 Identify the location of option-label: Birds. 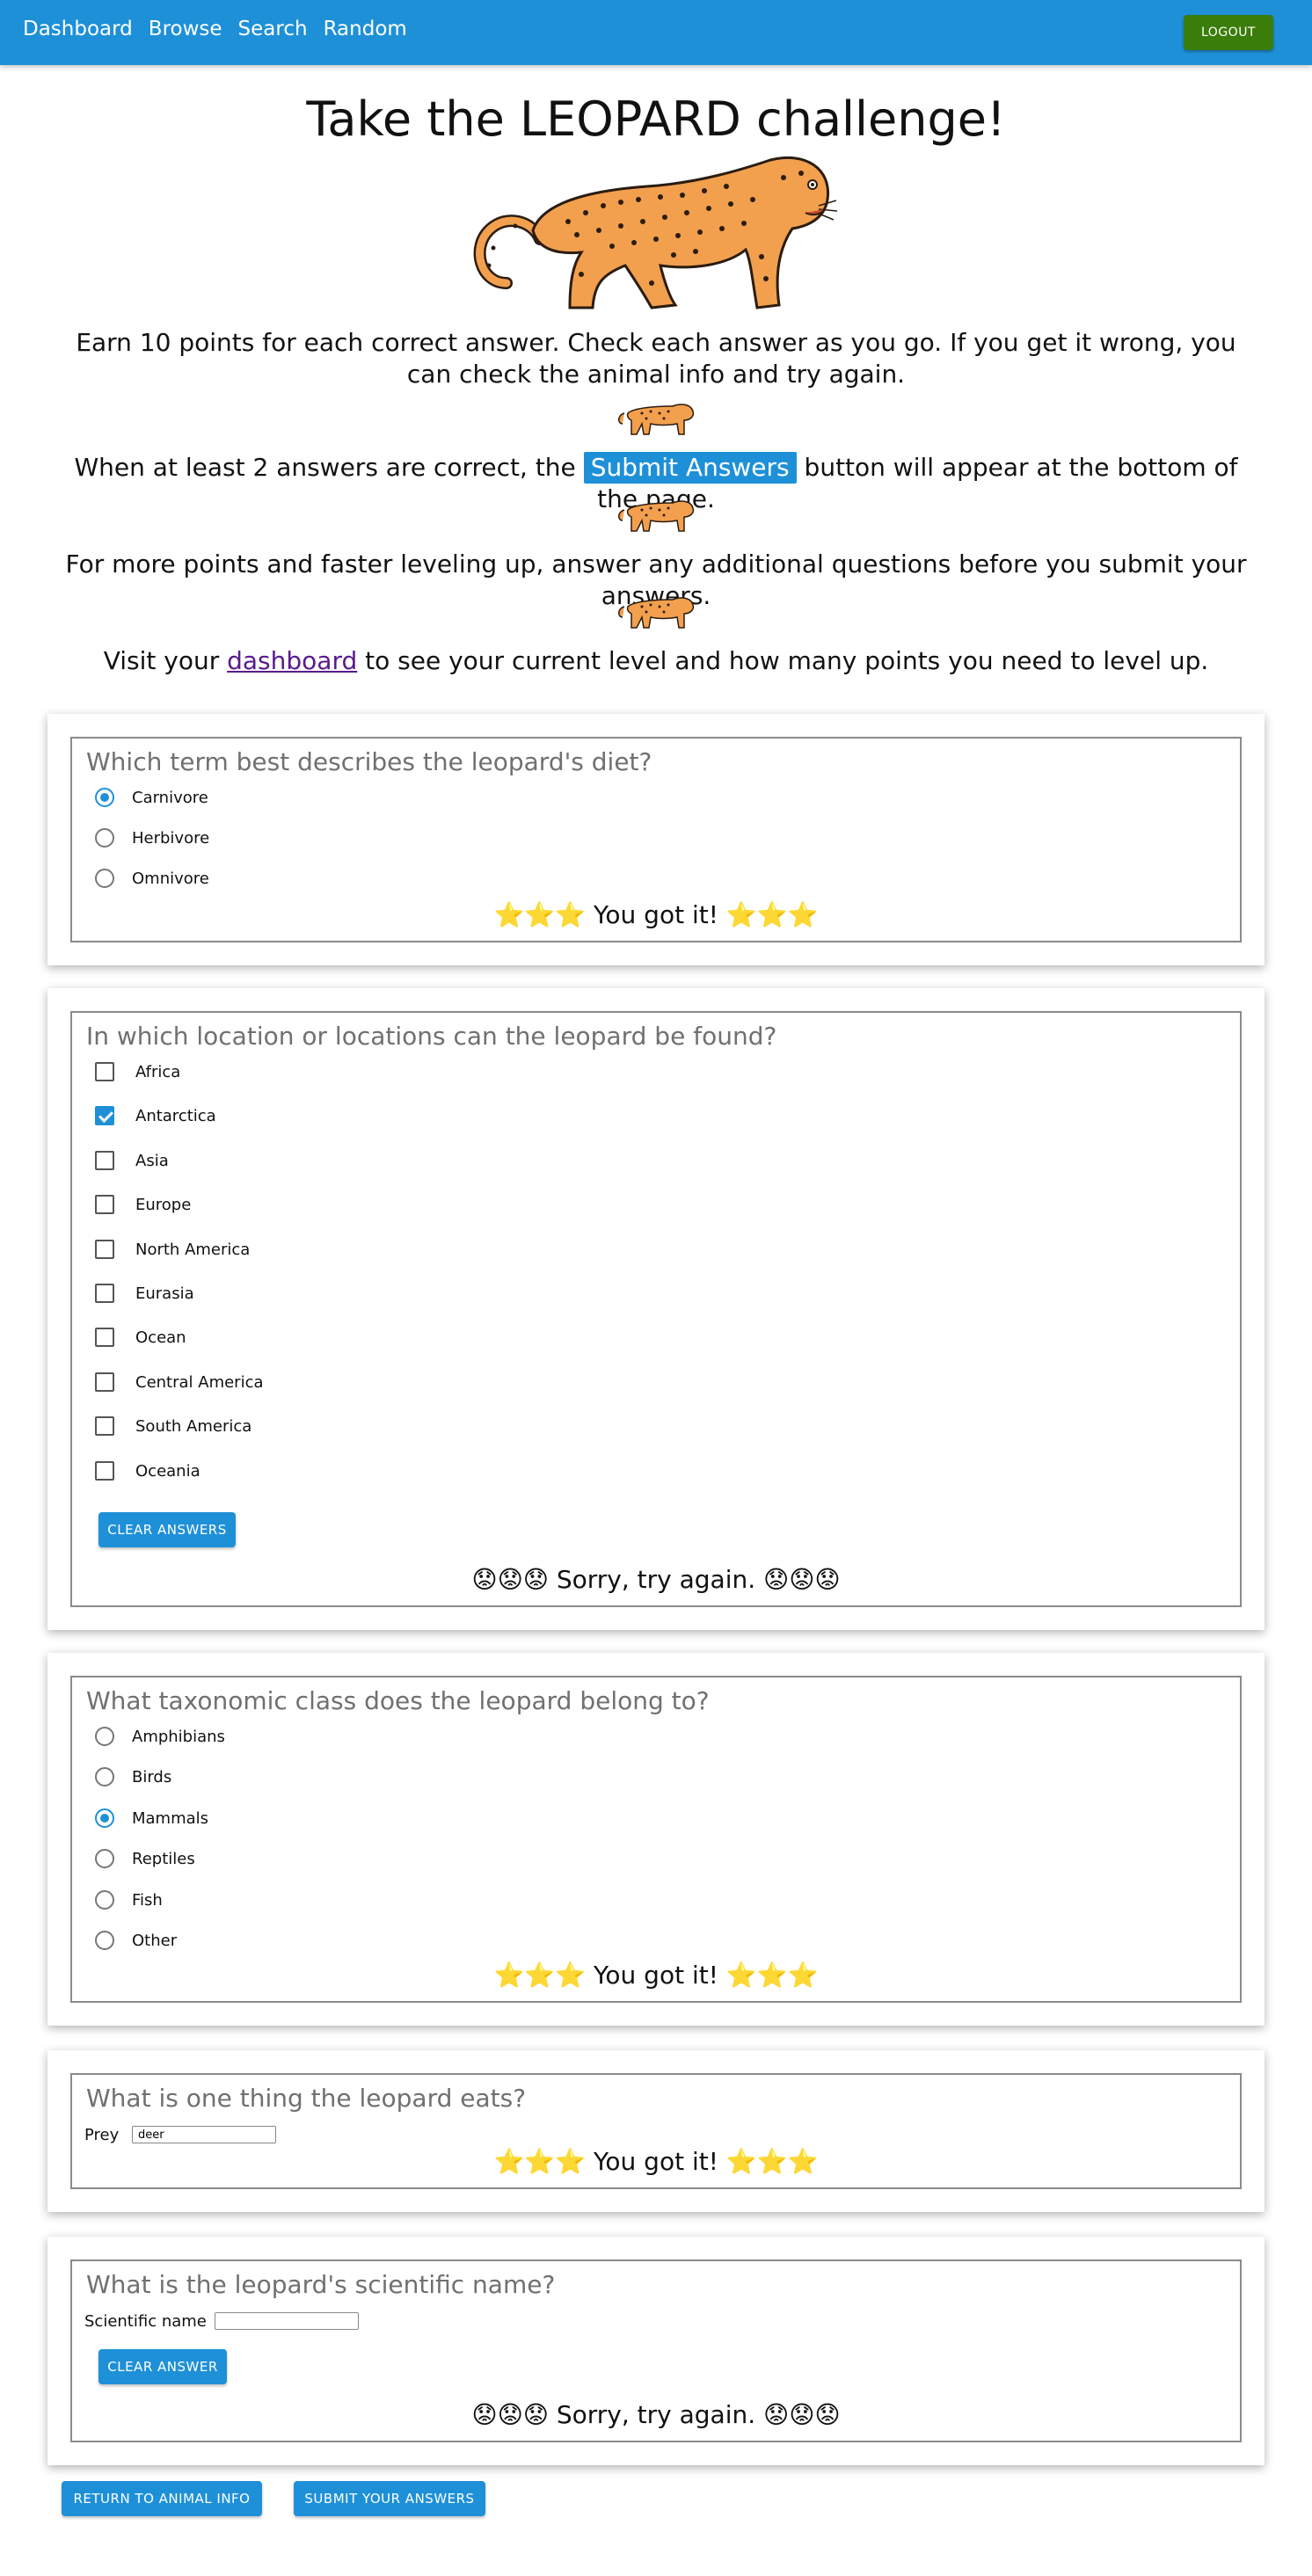
(152, 1776).